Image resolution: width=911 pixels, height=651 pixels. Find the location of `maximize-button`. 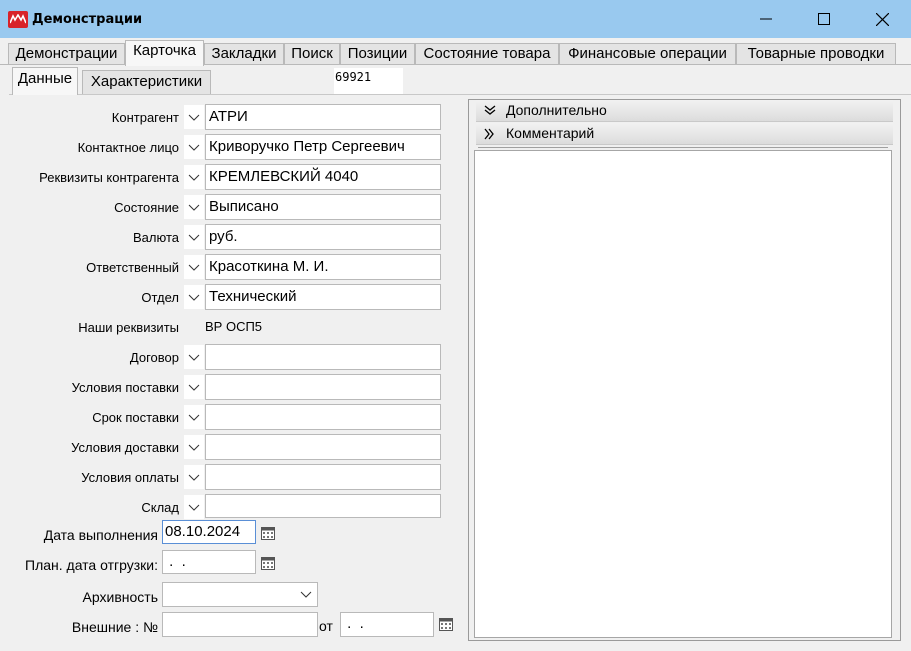

maximize-button is located at coordinates (824, 19).